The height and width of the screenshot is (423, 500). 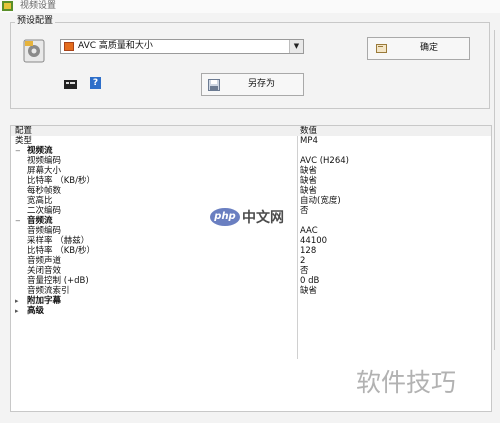 I want to click on ok-button-label: 确定, so click(x=429, y=48).